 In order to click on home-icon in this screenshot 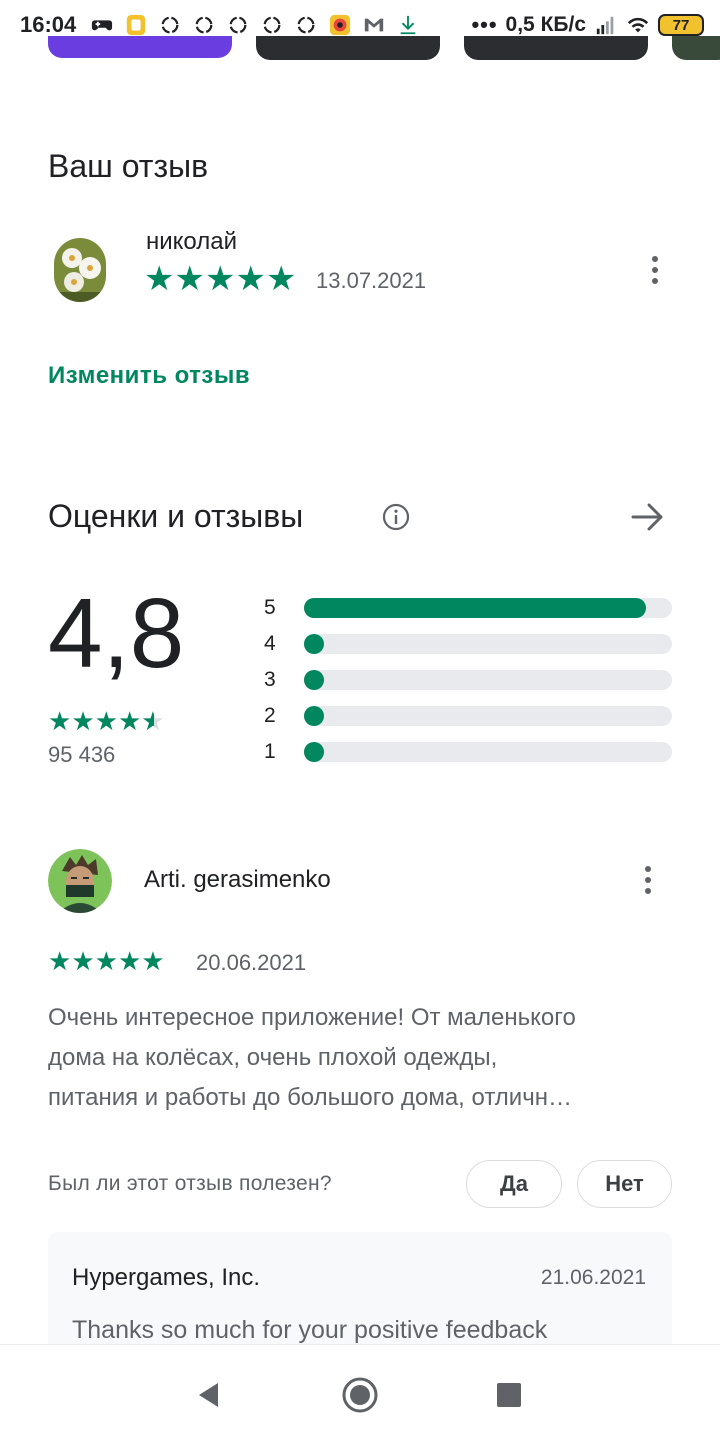, I will do `click(360, 1395)`.